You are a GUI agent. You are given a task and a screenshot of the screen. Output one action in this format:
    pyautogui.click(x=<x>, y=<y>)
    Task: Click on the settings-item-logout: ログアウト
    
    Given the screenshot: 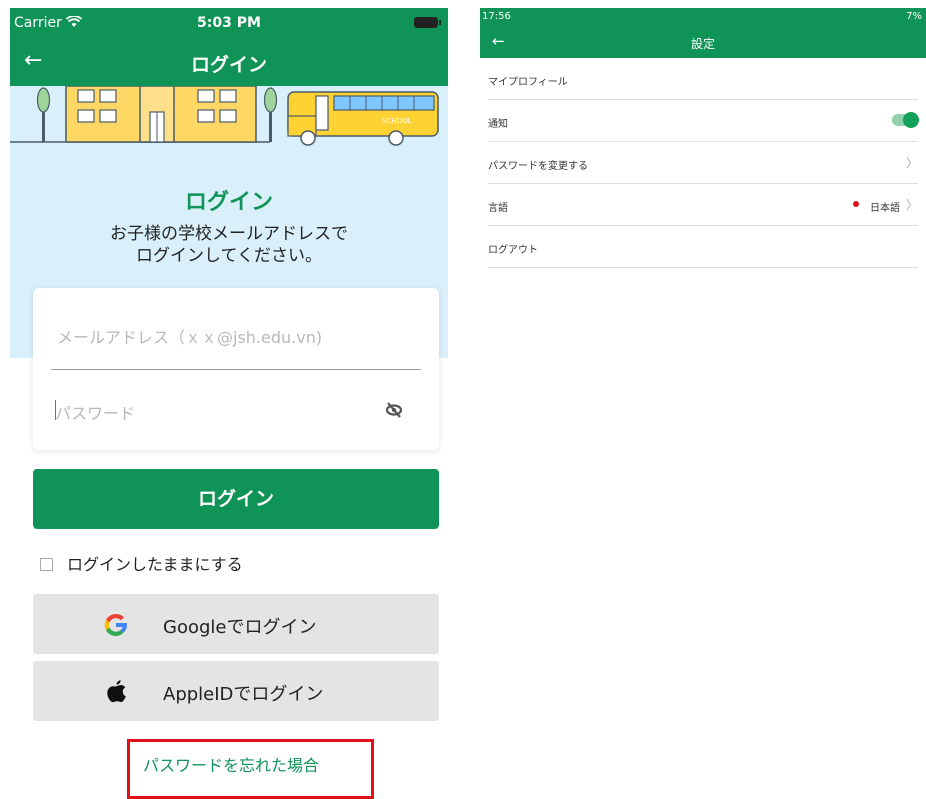 What is the action you would take?
    pyautogui.click(x=703, y=247)
    